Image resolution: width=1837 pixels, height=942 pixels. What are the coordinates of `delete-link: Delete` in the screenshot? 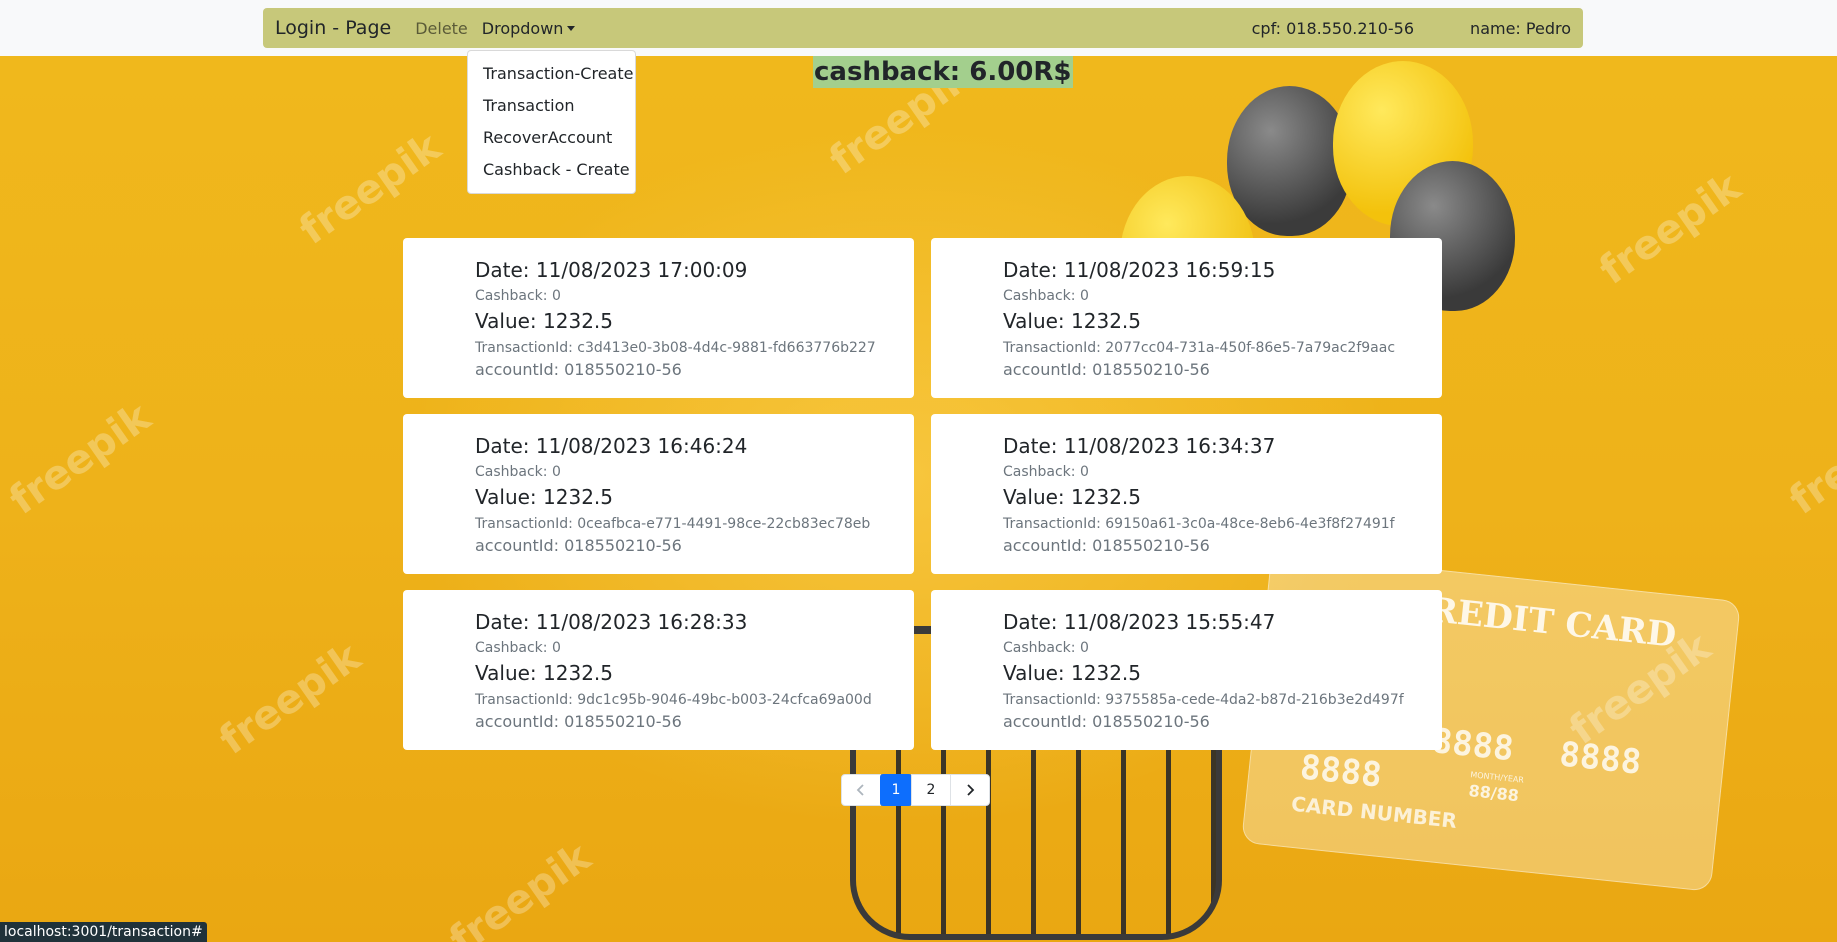 It's located at (441, 28).